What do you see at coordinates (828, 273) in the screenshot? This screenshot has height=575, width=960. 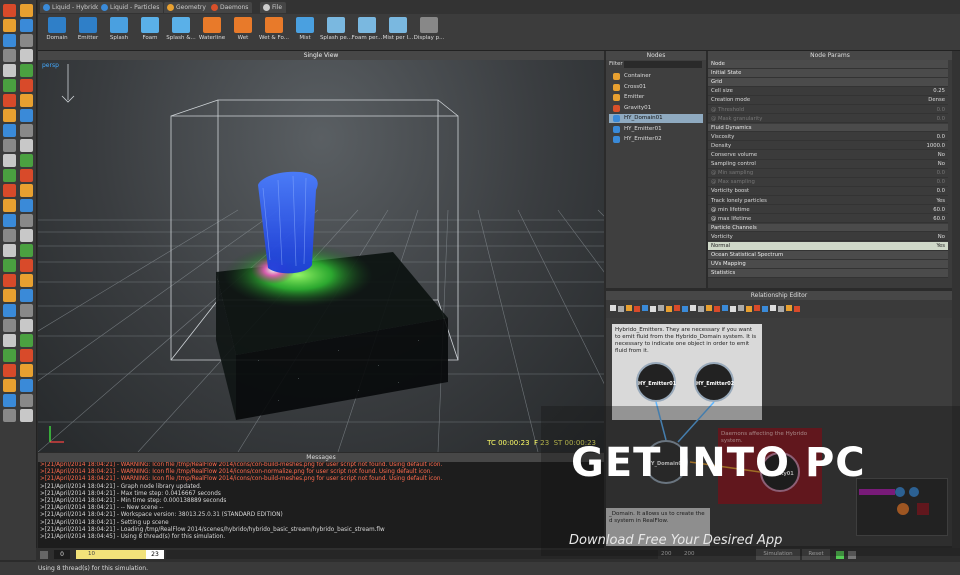 I see `param-row: Statistics` at bounding box center [828, 273].